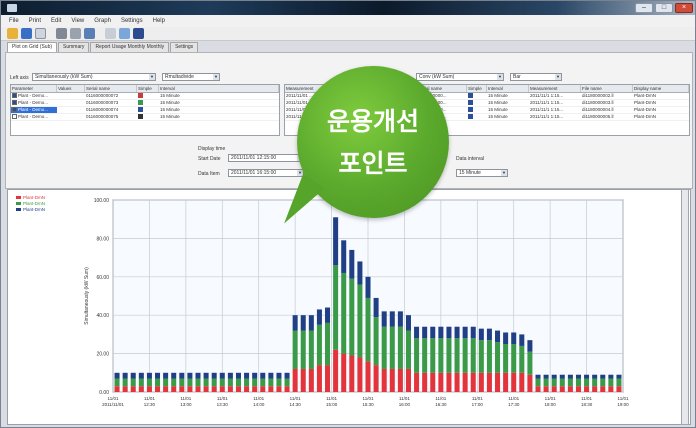 Image resolution: width=696 pixels, height=428 pixels. Describe the element at coordinates (124, 33) in the screenshot. I see `help-icon` at that location.